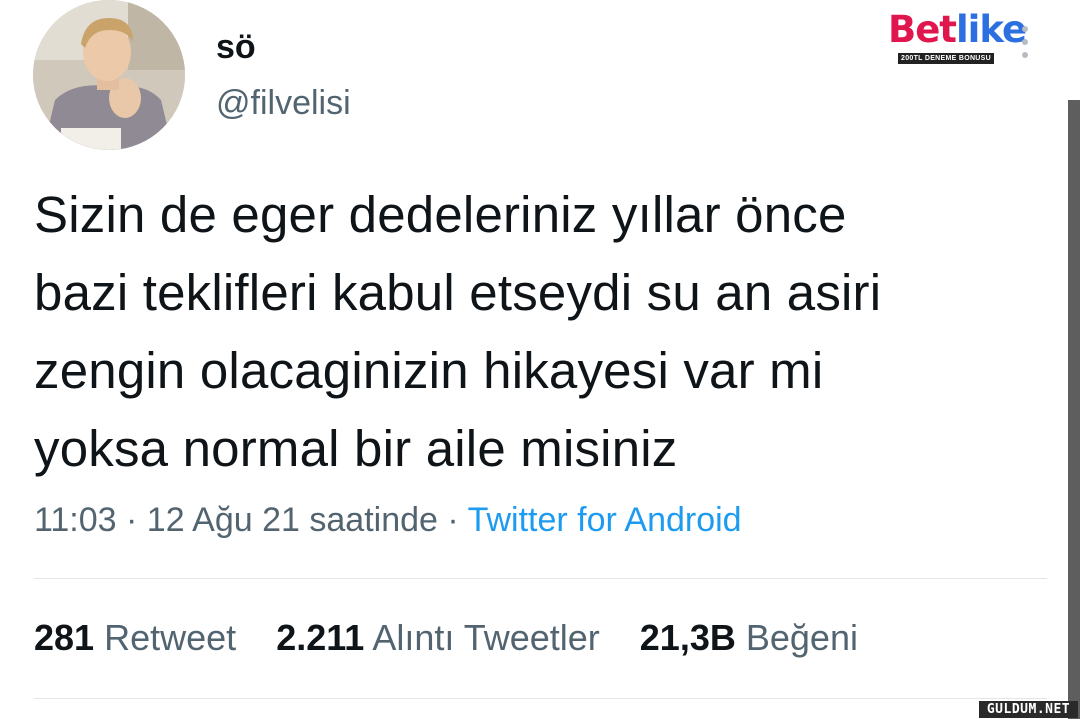 The height and width of the screenshot is (719, 1080). I want to click on likes-stat: 21,3B Beğeni, so click(749, 638).